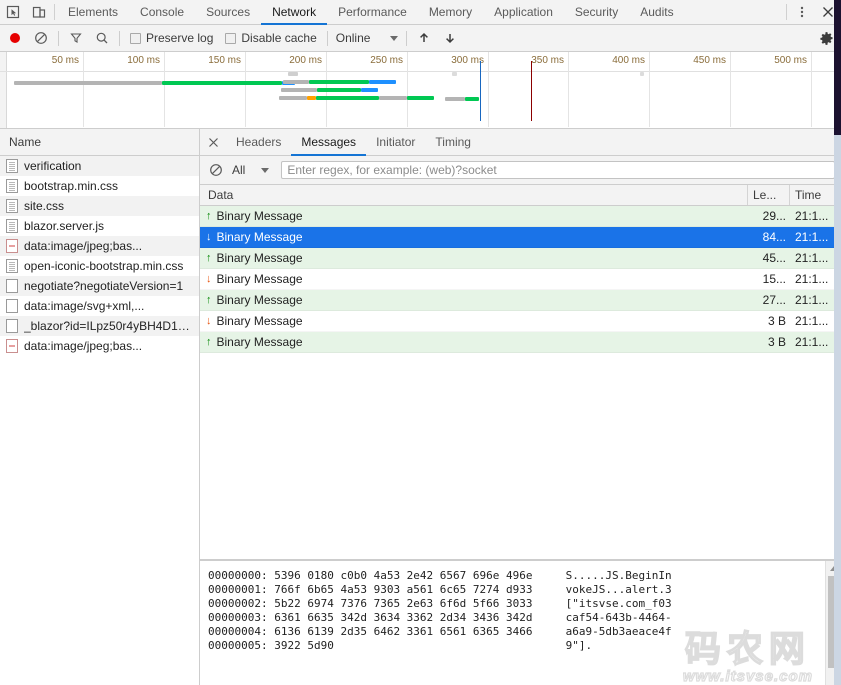  Describe the element at coordinates (39, 12) in the screenshot. I see `device-toolbar-icon` at that location.